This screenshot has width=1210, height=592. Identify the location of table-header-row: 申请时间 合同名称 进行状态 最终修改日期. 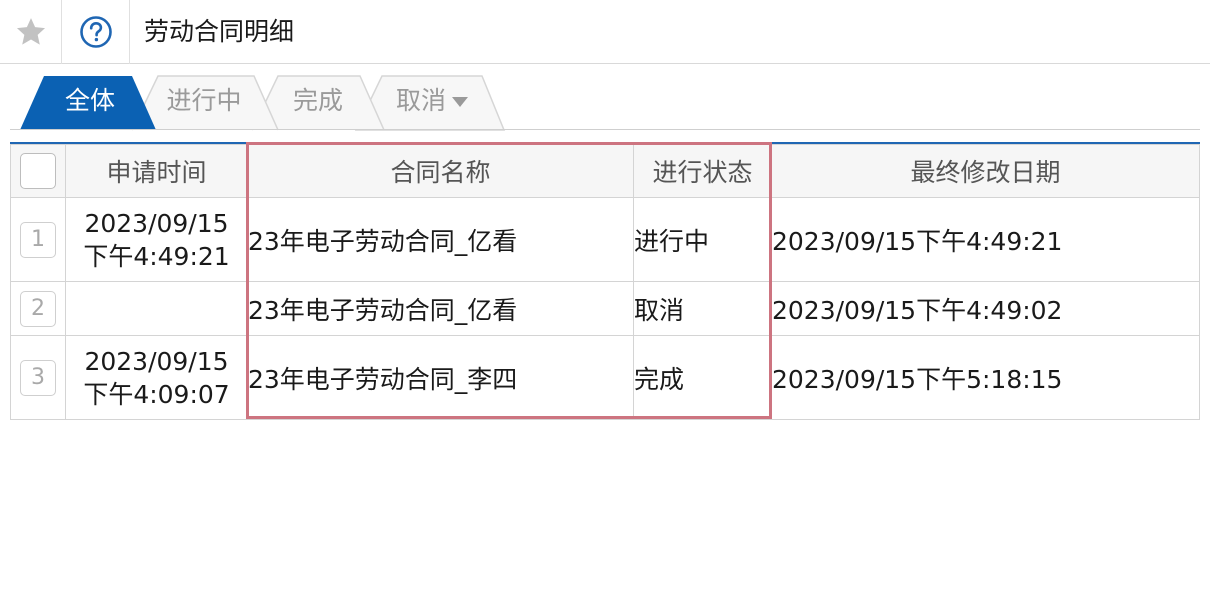
(605, 171).